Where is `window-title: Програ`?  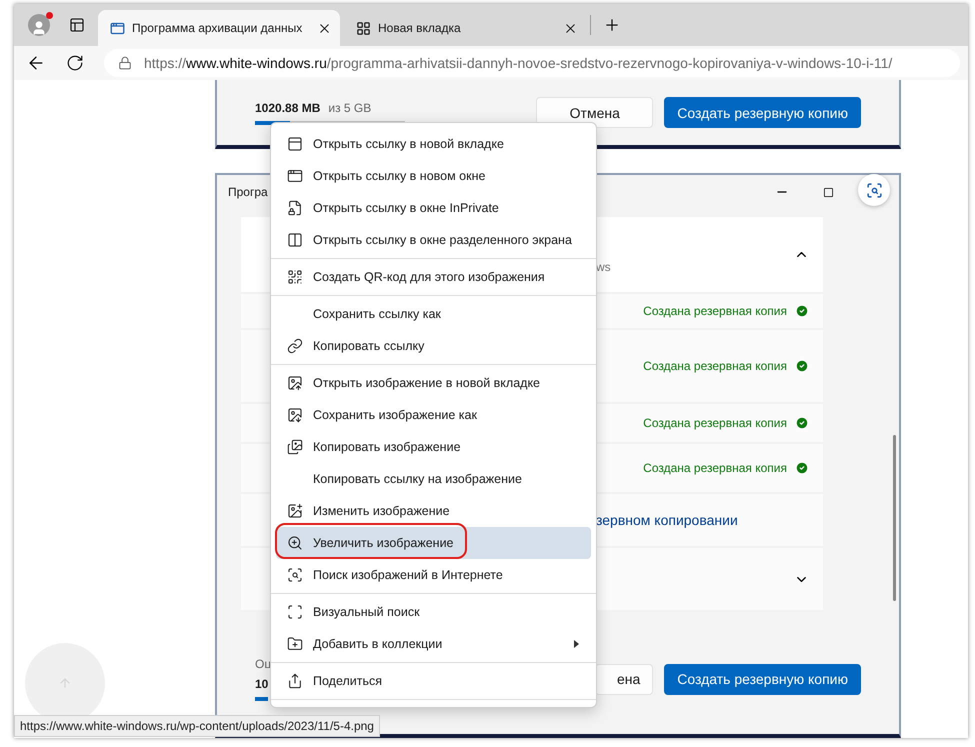
window-title: Програ is located at coordinates (248, 192).